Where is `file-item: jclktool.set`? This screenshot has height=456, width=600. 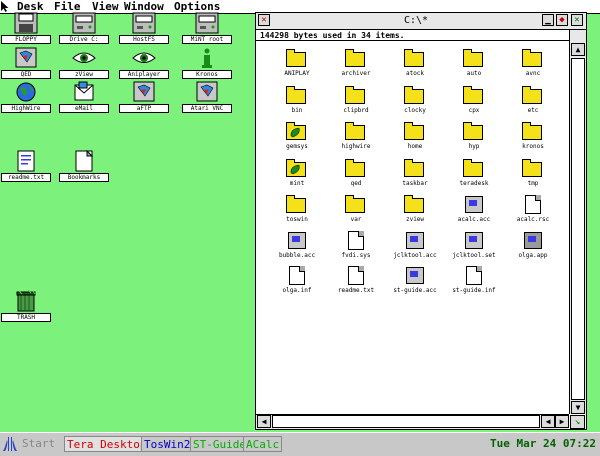
file-item: jclktool.set is located at coordinates (474, 246).